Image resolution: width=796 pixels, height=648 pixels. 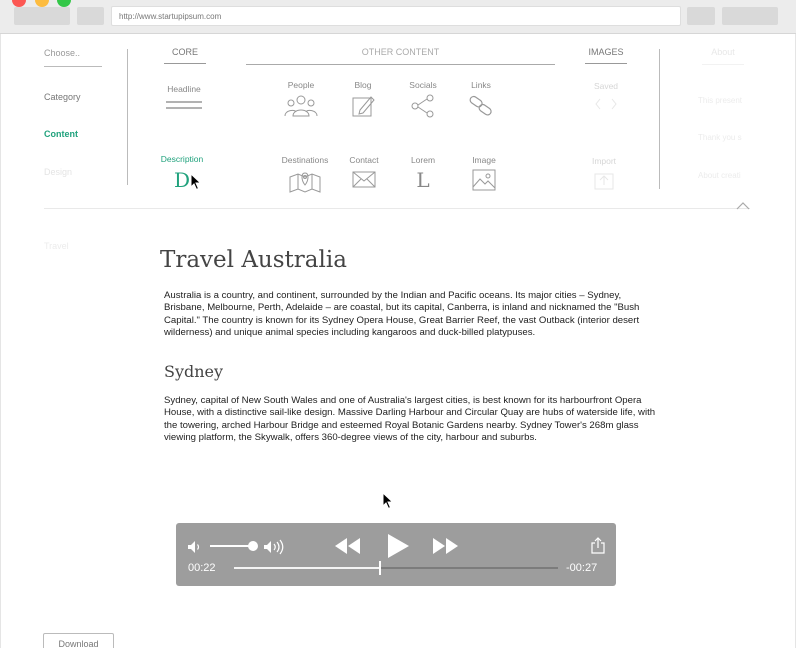 I want to click on blog-edit-icon, so click(x=363, y=106).